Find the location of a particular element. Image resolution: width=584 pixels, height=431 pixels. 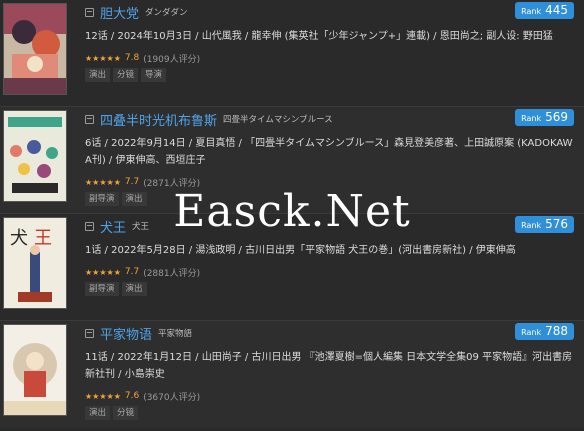

japanese-title: ダンダダン is located at coordinates (166, 13).